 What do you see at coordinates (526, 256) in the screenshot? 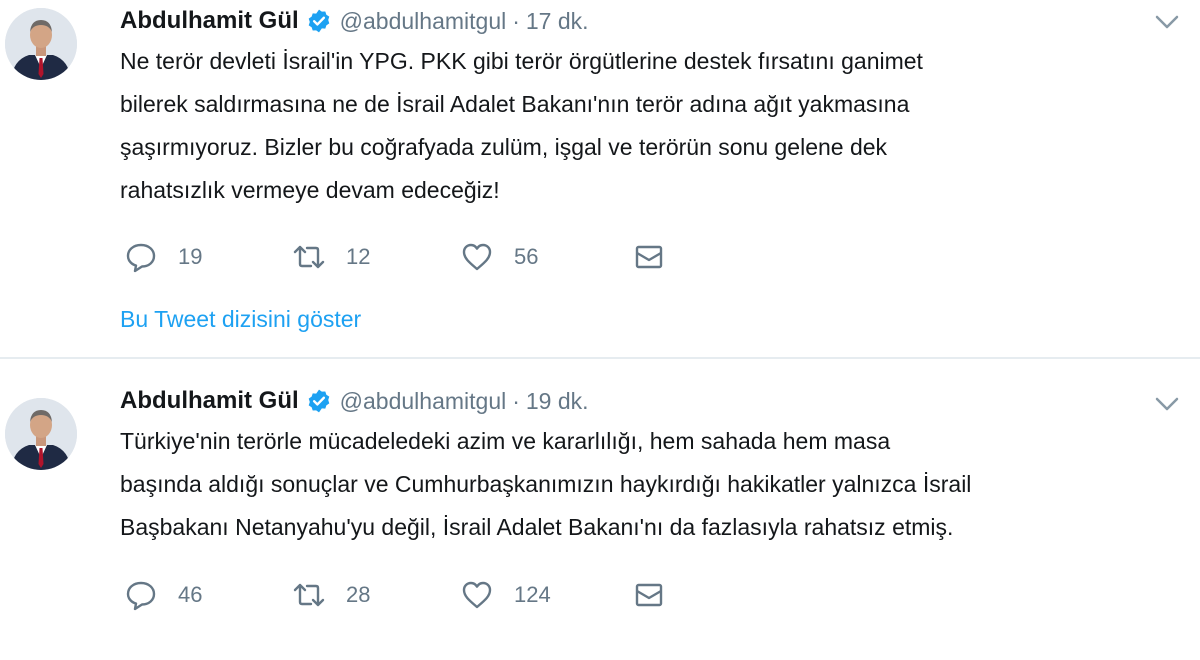
I see `like-count: 56` at bounding box center [526, 256].